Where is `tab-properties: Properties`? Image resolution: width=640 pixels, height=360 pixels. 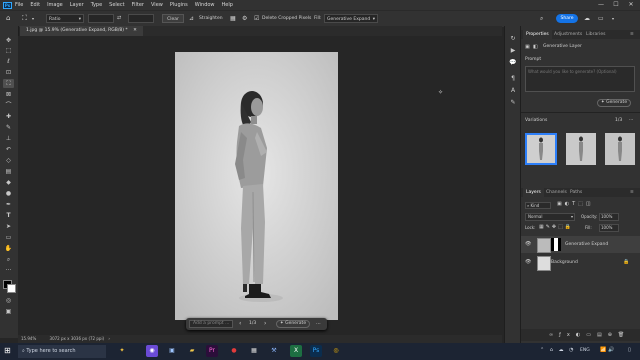 tab-properties: Properties is located at coordinates (537, 34).